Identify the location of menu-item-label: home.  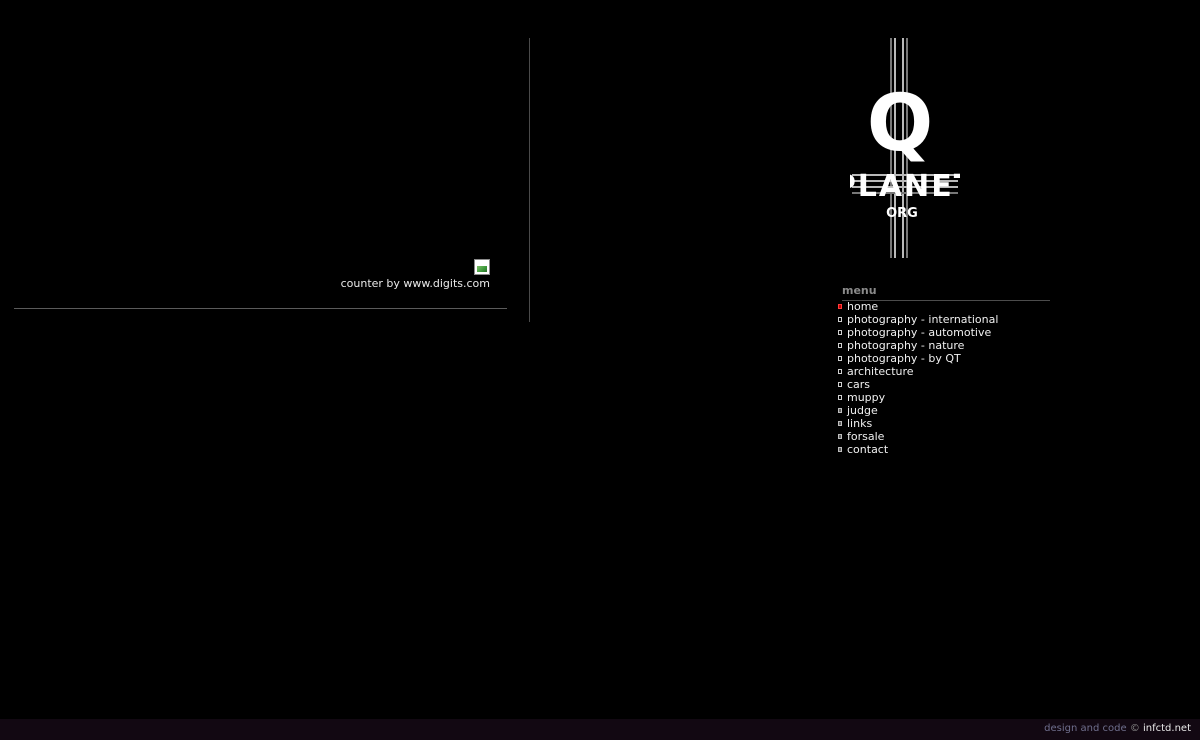
(863, 306).